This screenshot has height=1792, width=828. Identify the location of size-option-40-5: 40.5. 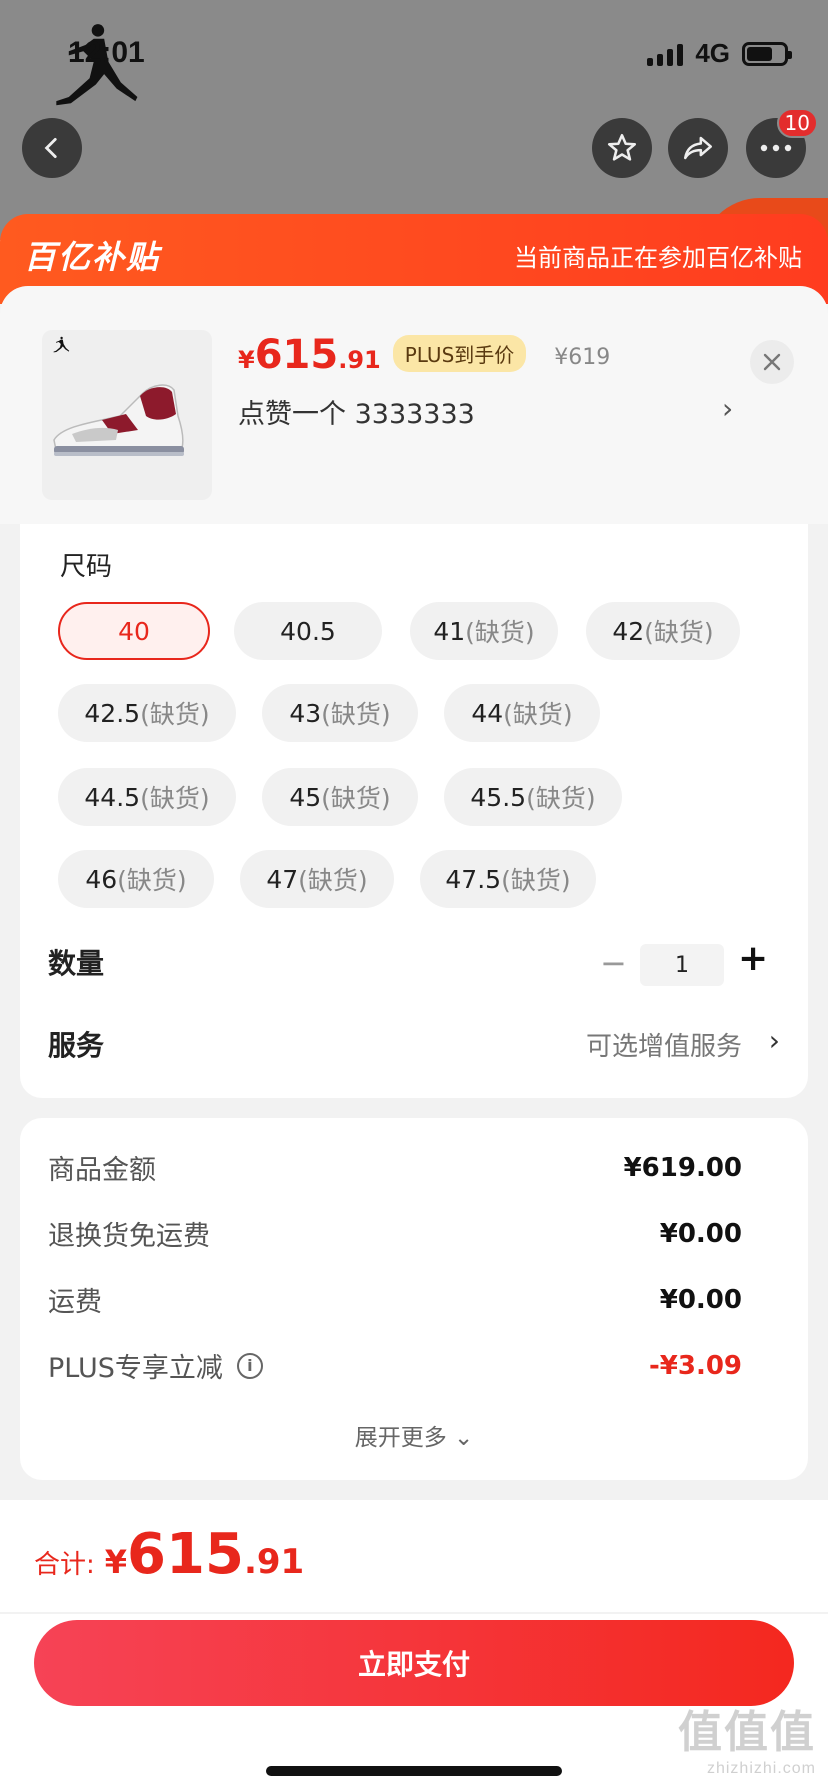
(308, 631).